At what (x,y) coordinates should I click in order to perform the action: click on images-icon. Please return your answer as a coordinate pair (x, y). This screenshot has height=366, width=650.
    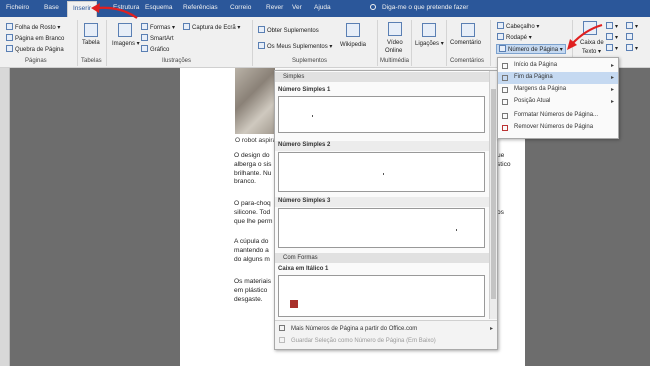
    Looking at the image, I should click on (125, 30).